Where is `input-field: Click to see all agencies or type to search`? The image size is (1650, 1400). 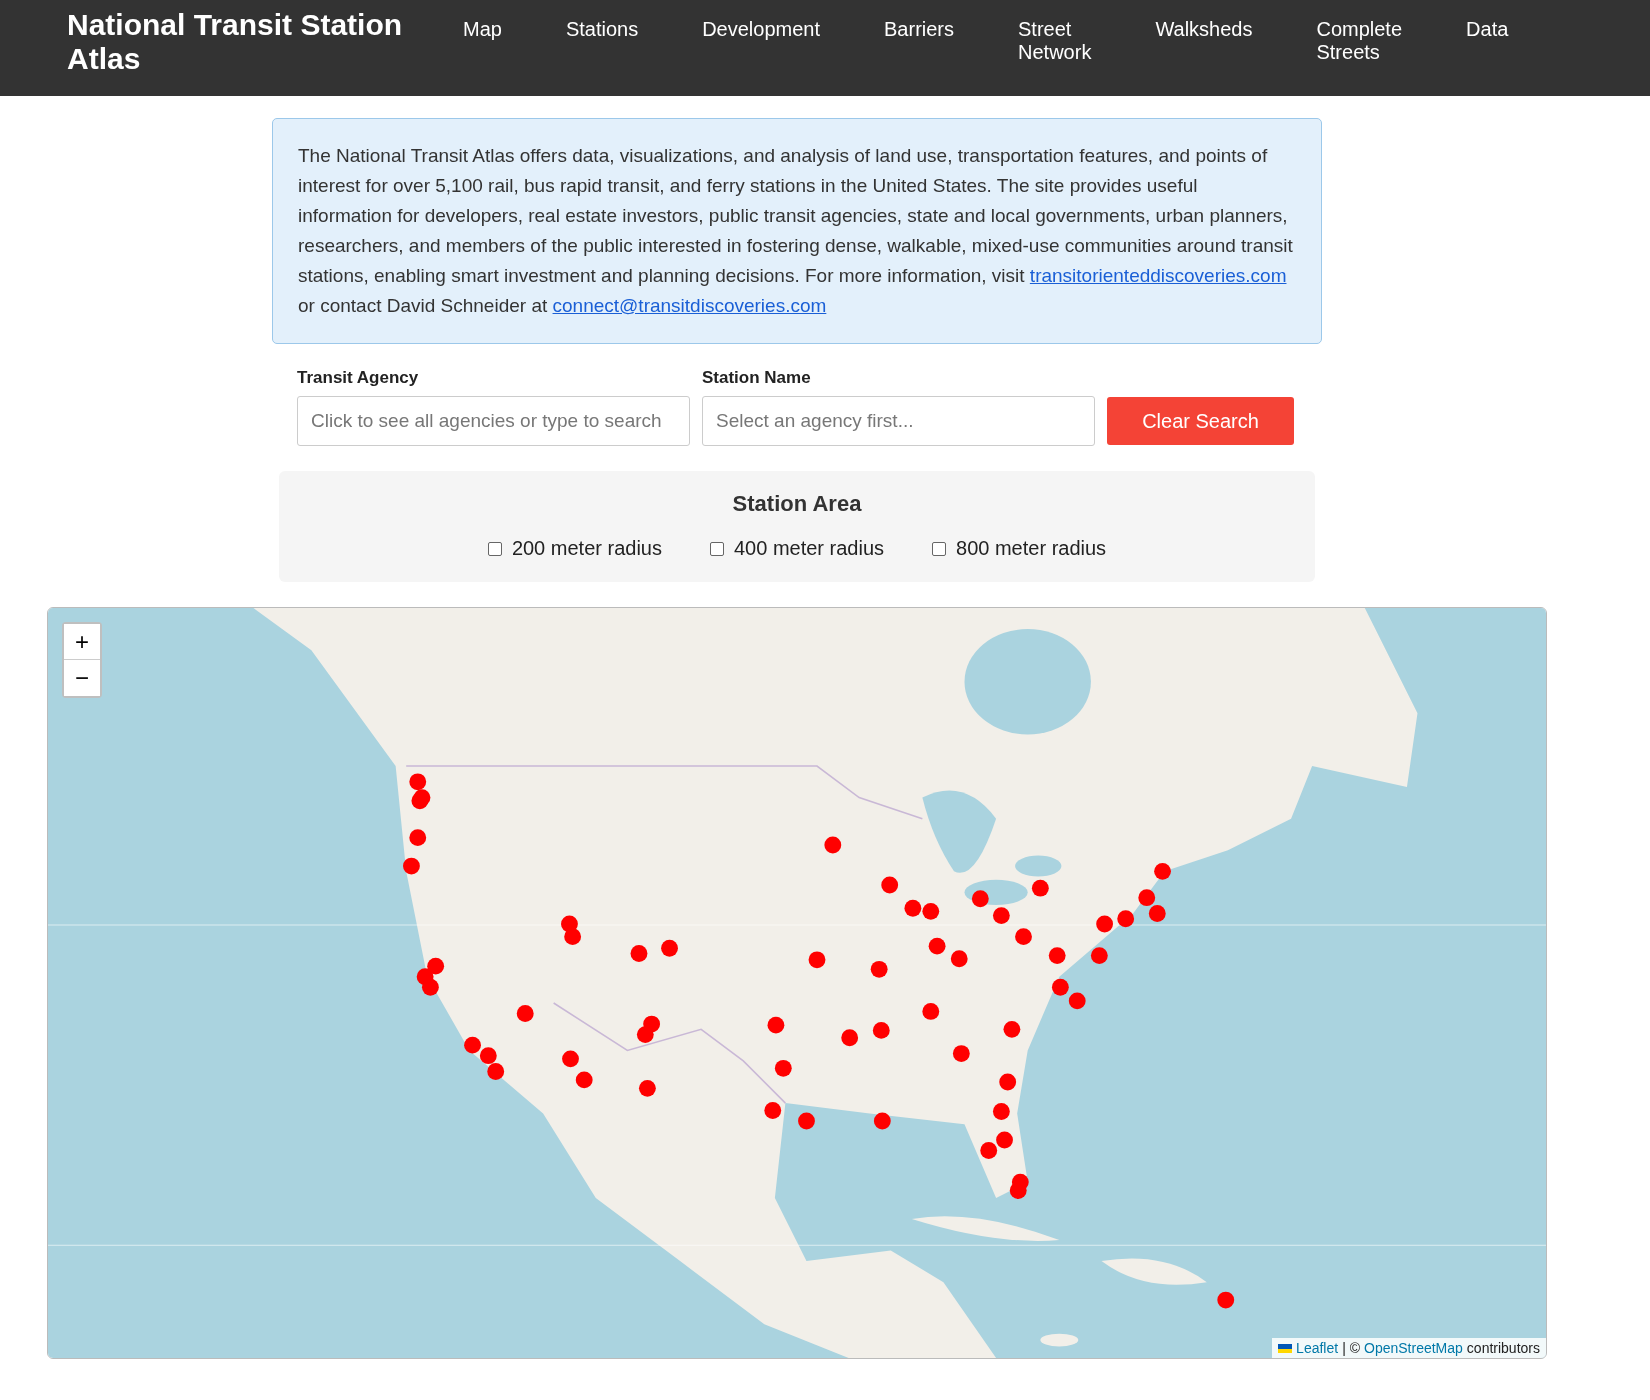 input-field: Click to see all agencies or type to search is located at coordinates (493, 421).